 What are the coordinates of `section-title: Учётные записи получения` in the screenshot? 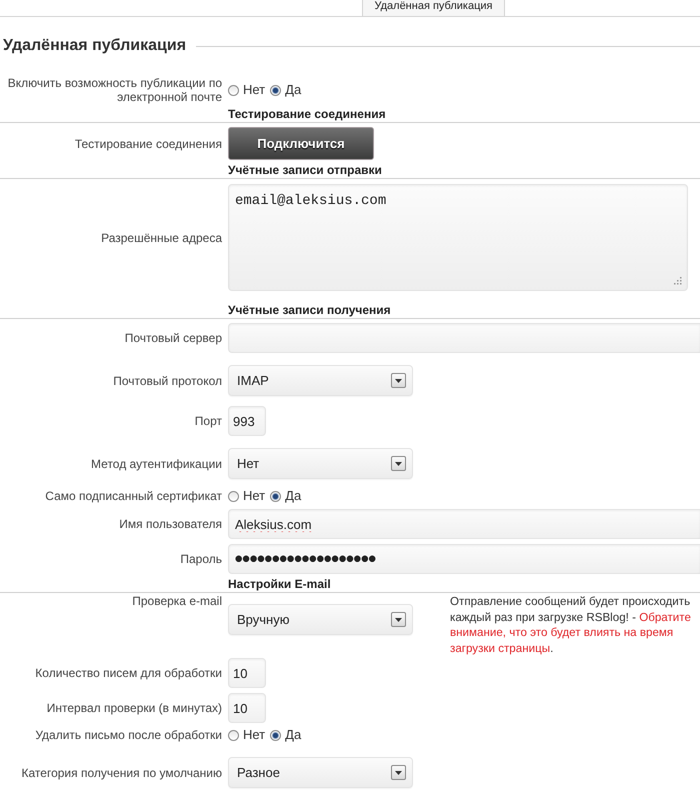 It's located at (309, 310).